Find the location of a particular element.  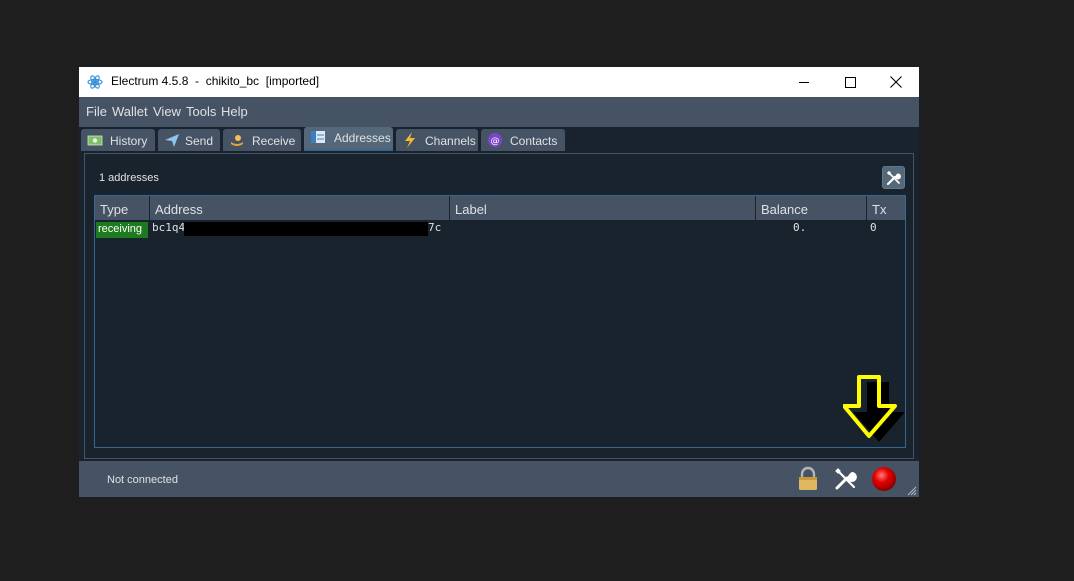

status-bar: Not connected is located at coordinates (499, 479).